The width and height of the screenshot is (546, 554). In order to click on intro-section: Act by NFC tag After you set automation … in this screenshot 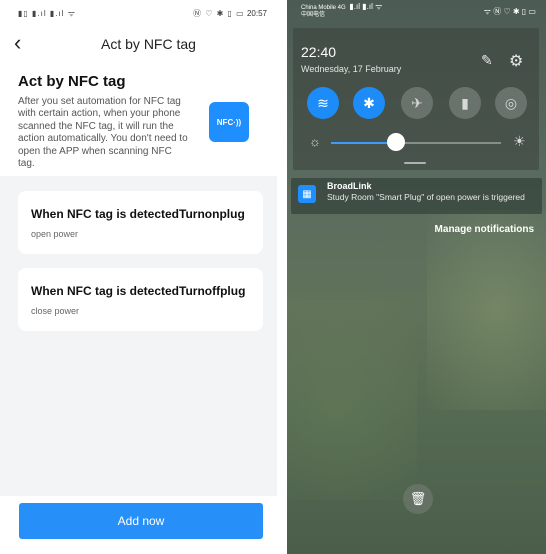, I will do `click(138, 119)`.